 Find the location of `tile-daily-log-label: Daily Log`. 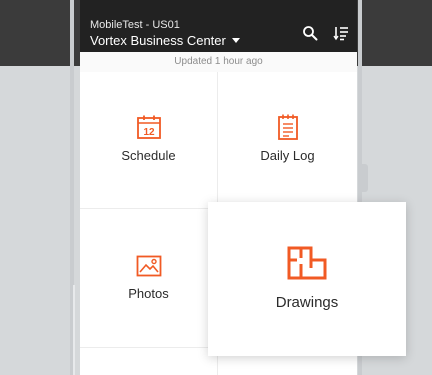

tile-daily-log-label: Daily Log is located at coordinates (287, 155).